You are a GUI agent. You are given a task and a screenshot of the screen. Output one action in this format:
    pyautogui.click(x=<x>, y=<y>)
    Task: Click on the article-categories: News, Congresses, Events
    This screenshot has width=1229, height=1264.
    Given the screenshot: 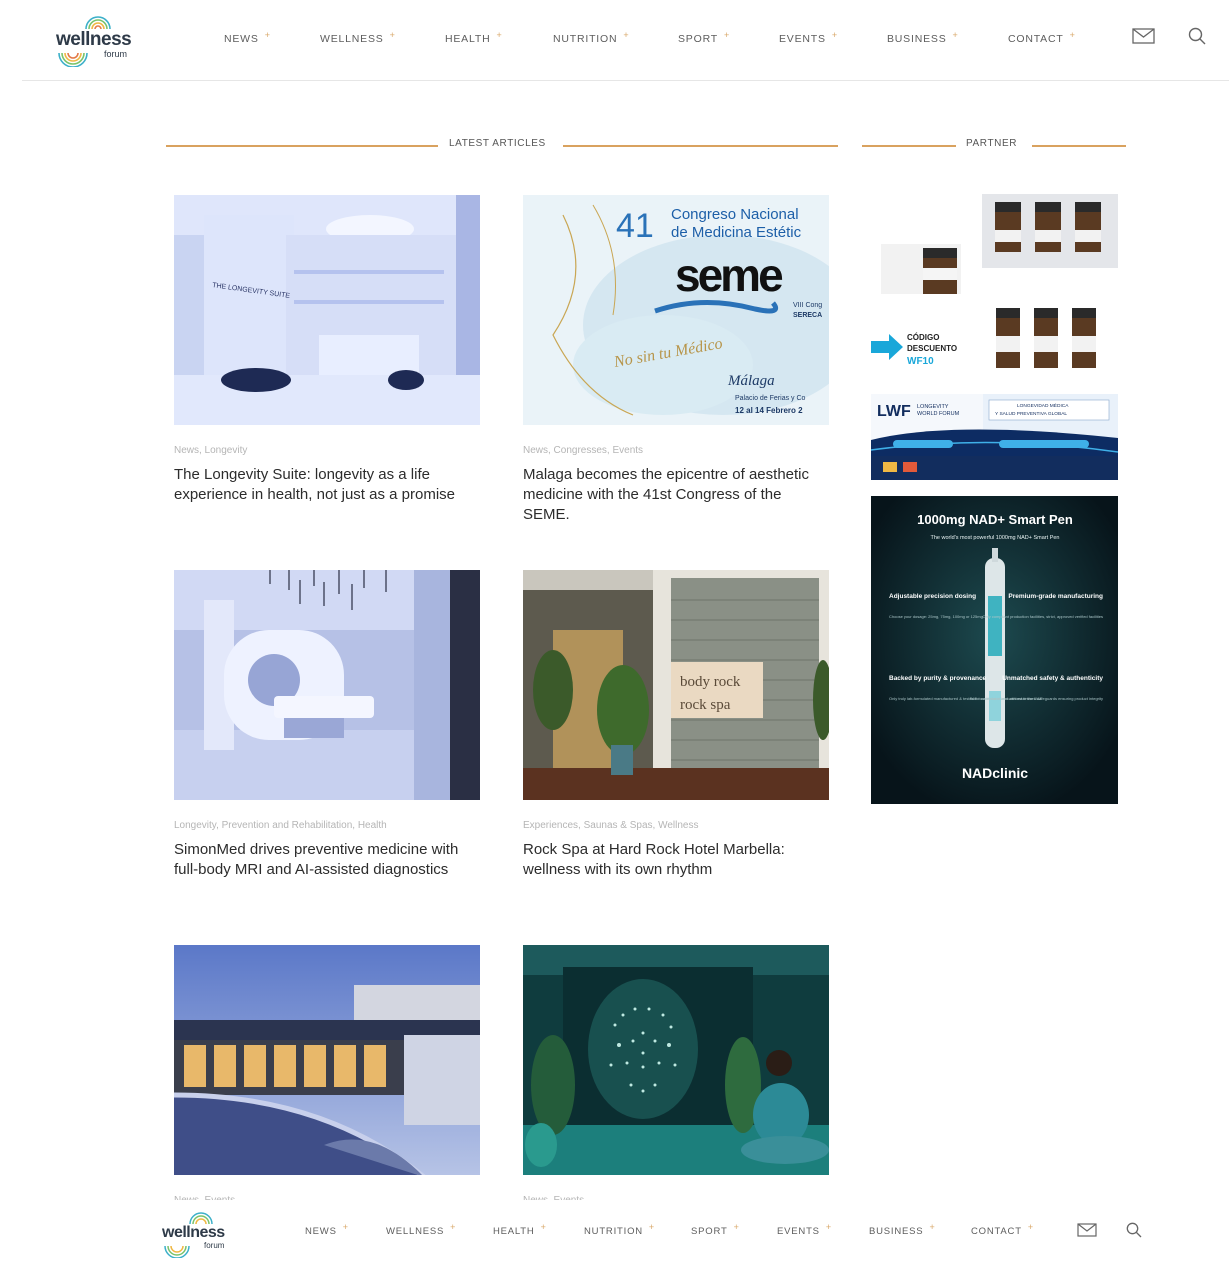 What is the action you would take?
    pyautogui.click(x=583, y=450)
    